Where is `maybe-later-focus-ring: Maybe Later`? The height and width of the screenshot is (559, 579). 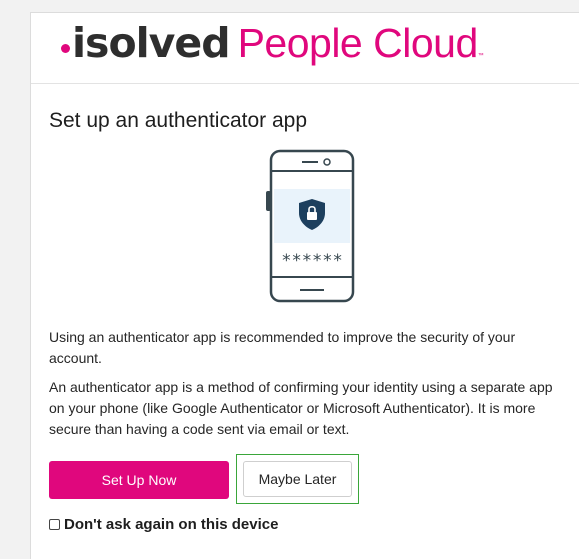
maybe-later-focus-ring: Maybe Later is located at coordinates (297, 479).